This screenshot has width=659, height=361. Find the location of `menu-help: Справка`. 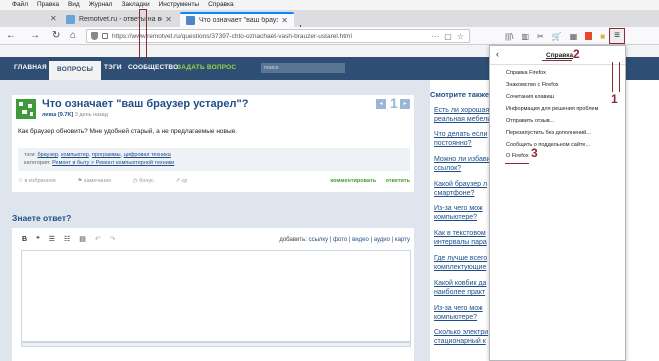

menu-help: Справка is located at coordinates (221, 5).